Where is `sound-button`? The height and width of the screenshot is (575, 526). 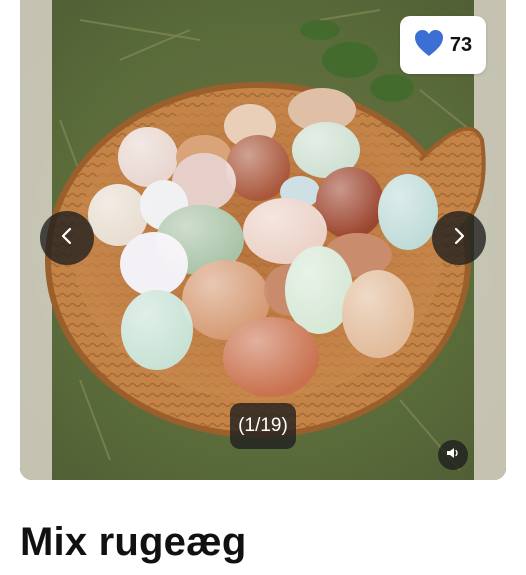 sound-button is located at coordinates (453, 455).